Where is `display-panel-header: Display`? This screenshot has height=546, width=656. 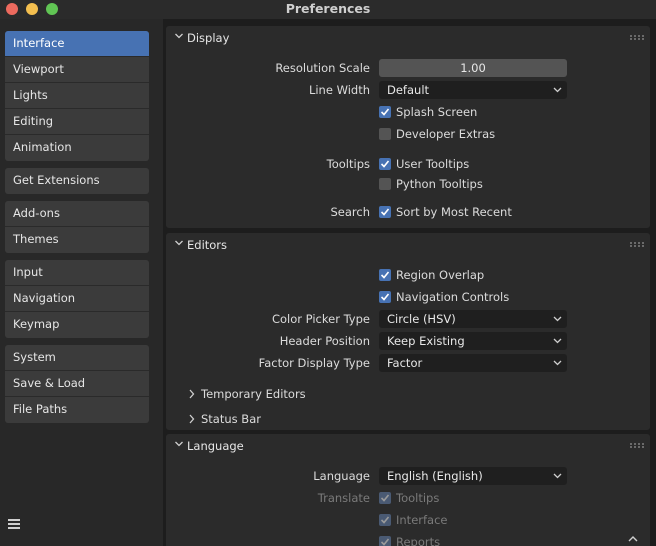 display-panel-header: Display is located at coordinates (408, 38).